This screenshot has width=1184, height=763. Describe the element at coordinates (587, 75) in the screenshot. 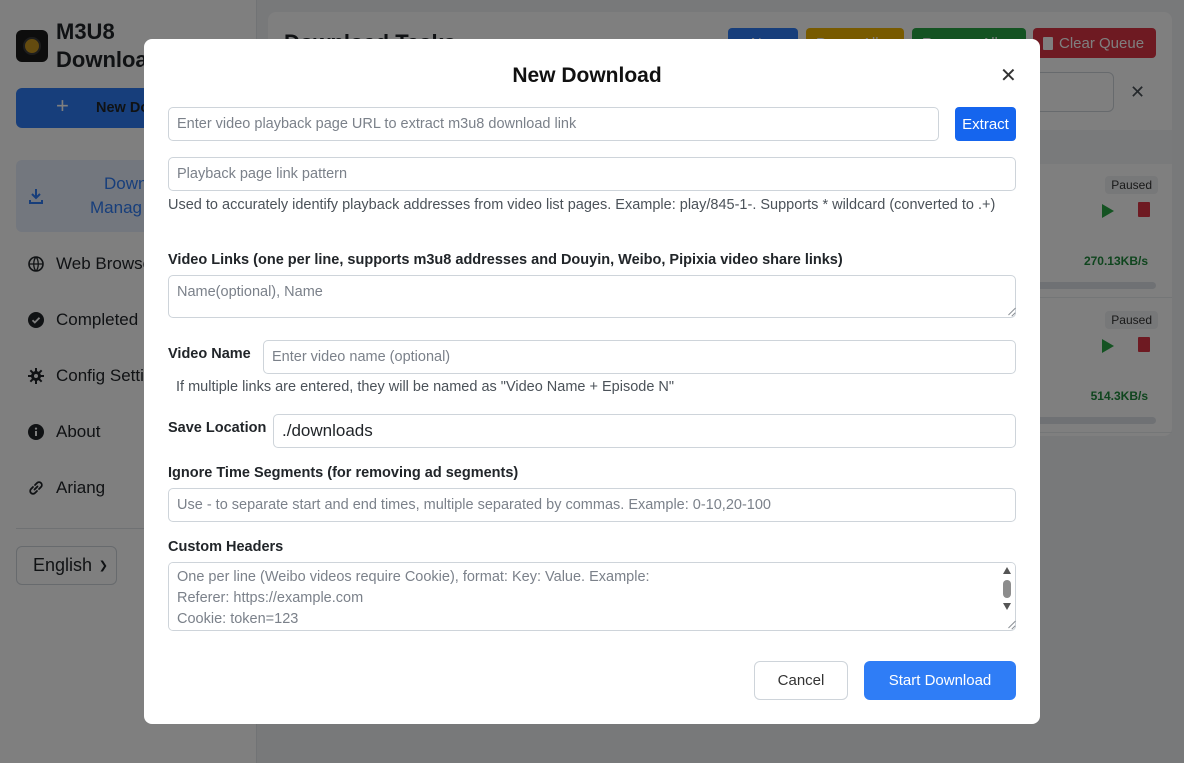

I see `modal-title: New Download` at that location.